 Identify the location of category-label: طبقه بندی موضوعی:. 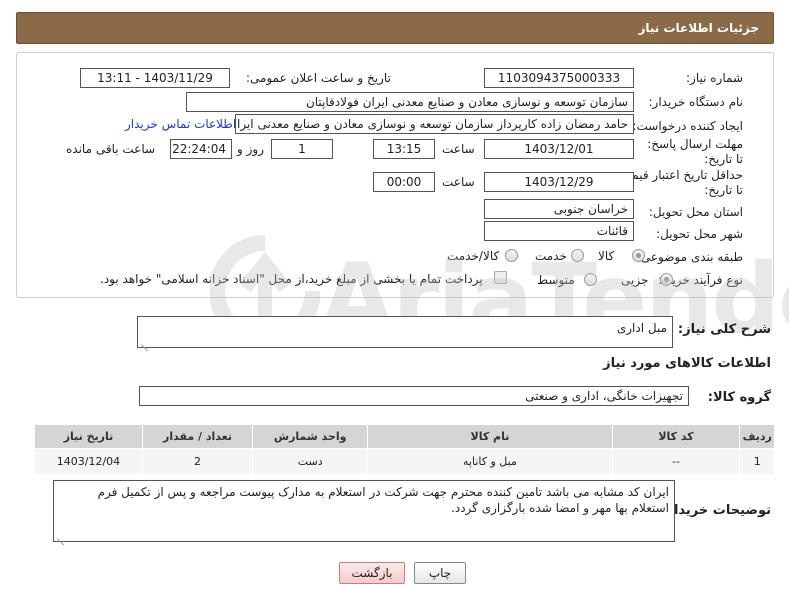
(689, 257).